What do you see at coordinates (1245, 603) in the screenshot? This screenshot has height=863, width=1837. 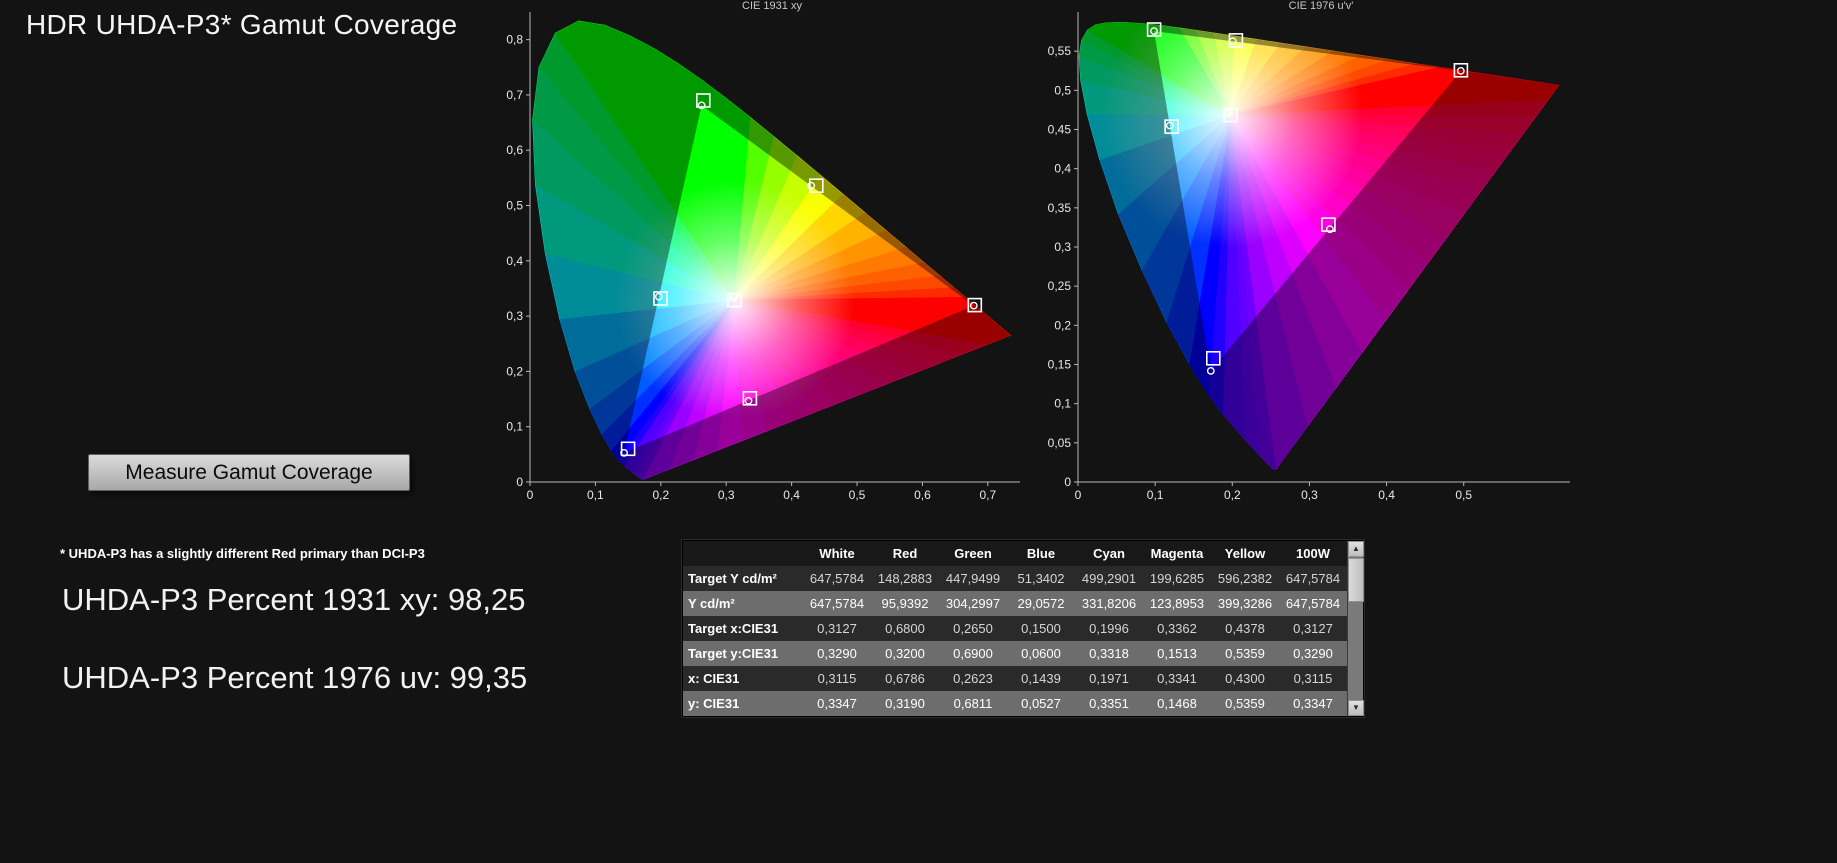 I see `table-cell: 399,3286` at bounding box center [1245, 603].